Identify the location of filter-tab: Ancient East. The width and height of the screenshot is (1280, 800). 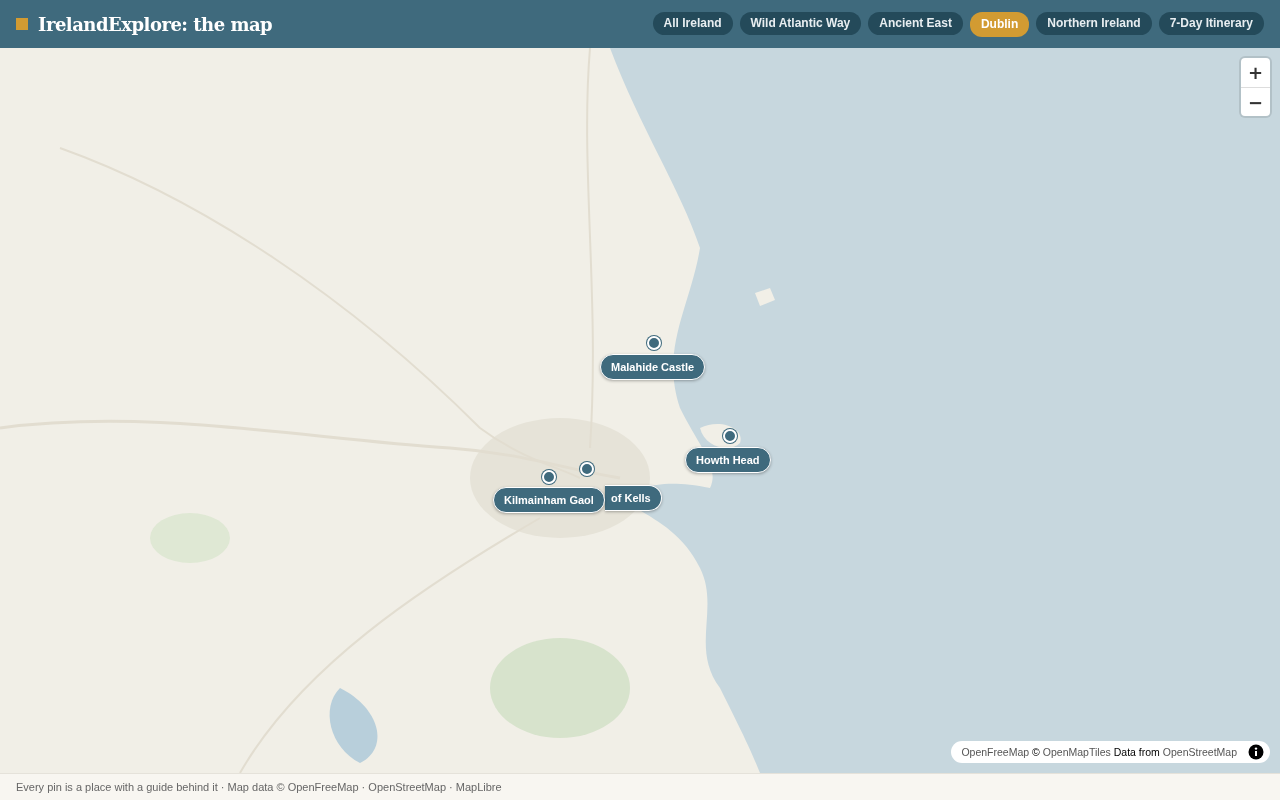
(915, 23).